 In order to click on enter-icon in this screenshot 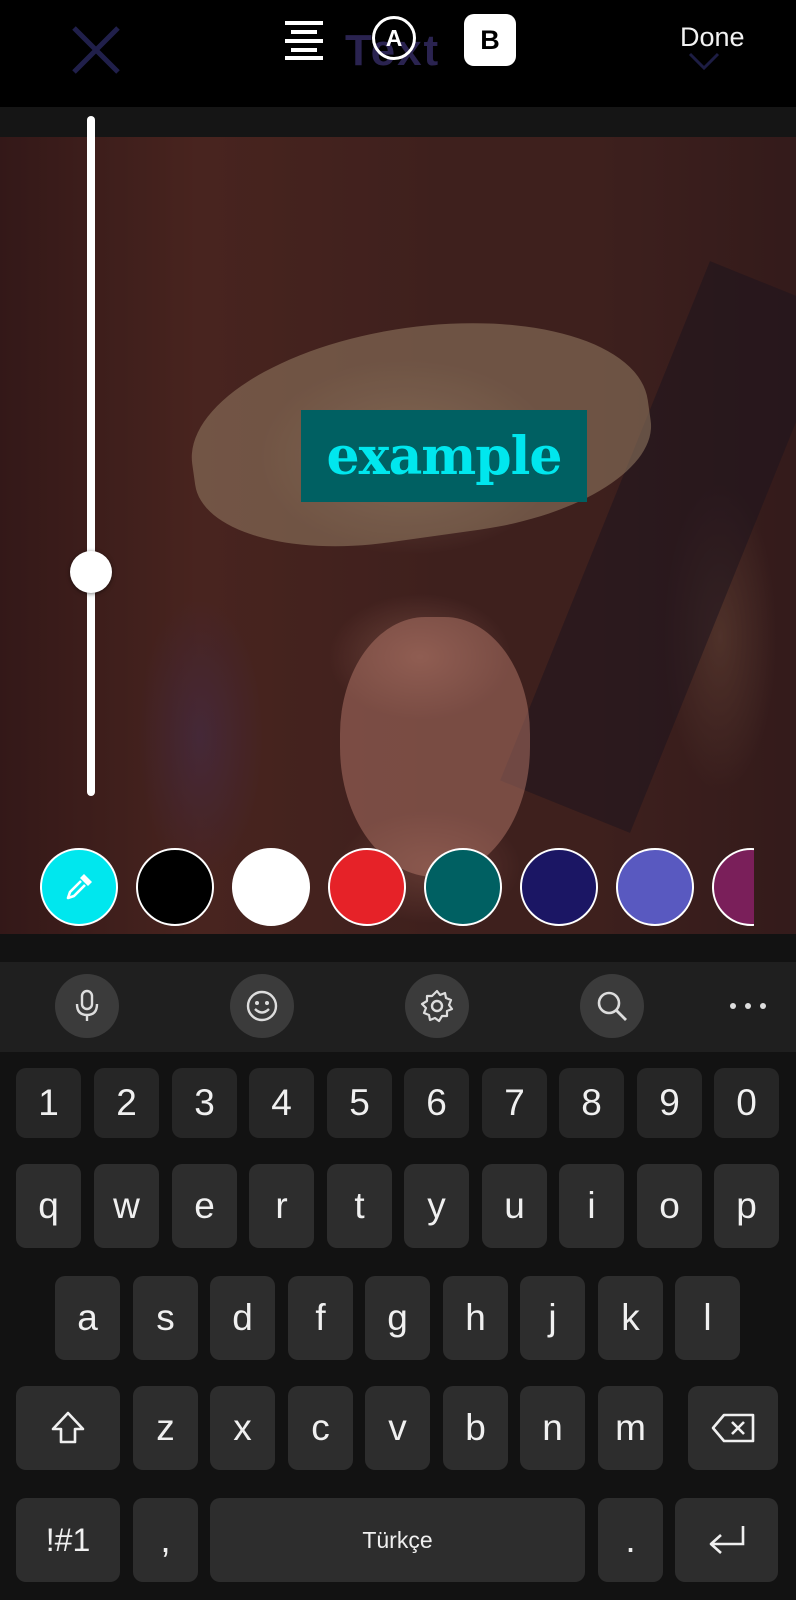, I will do `click(726, 1540)`.